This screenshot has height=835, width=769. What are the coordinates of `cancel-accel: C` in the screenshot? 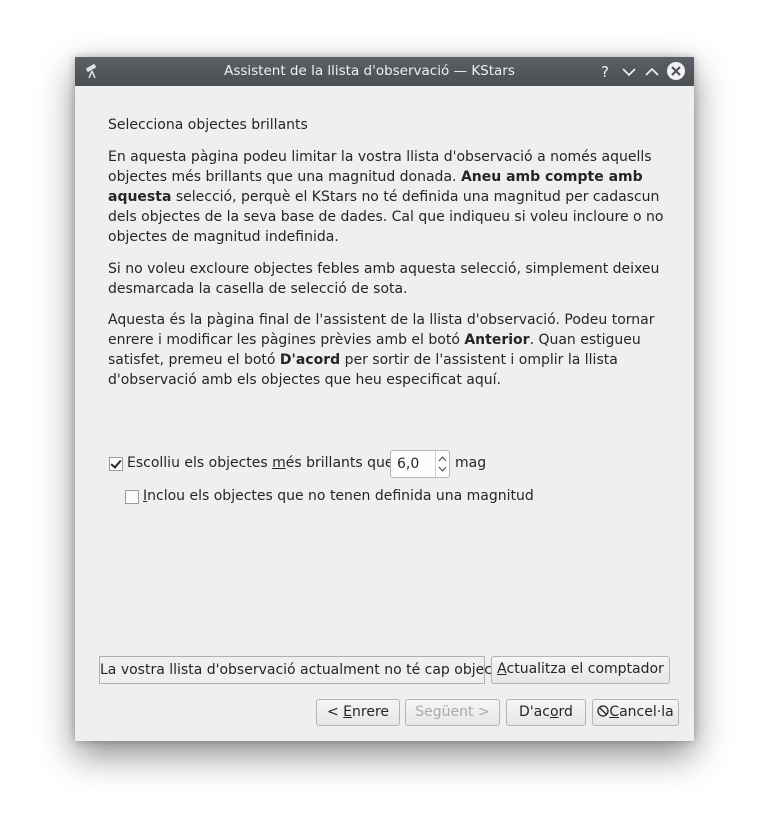 It's located at (614, 712).